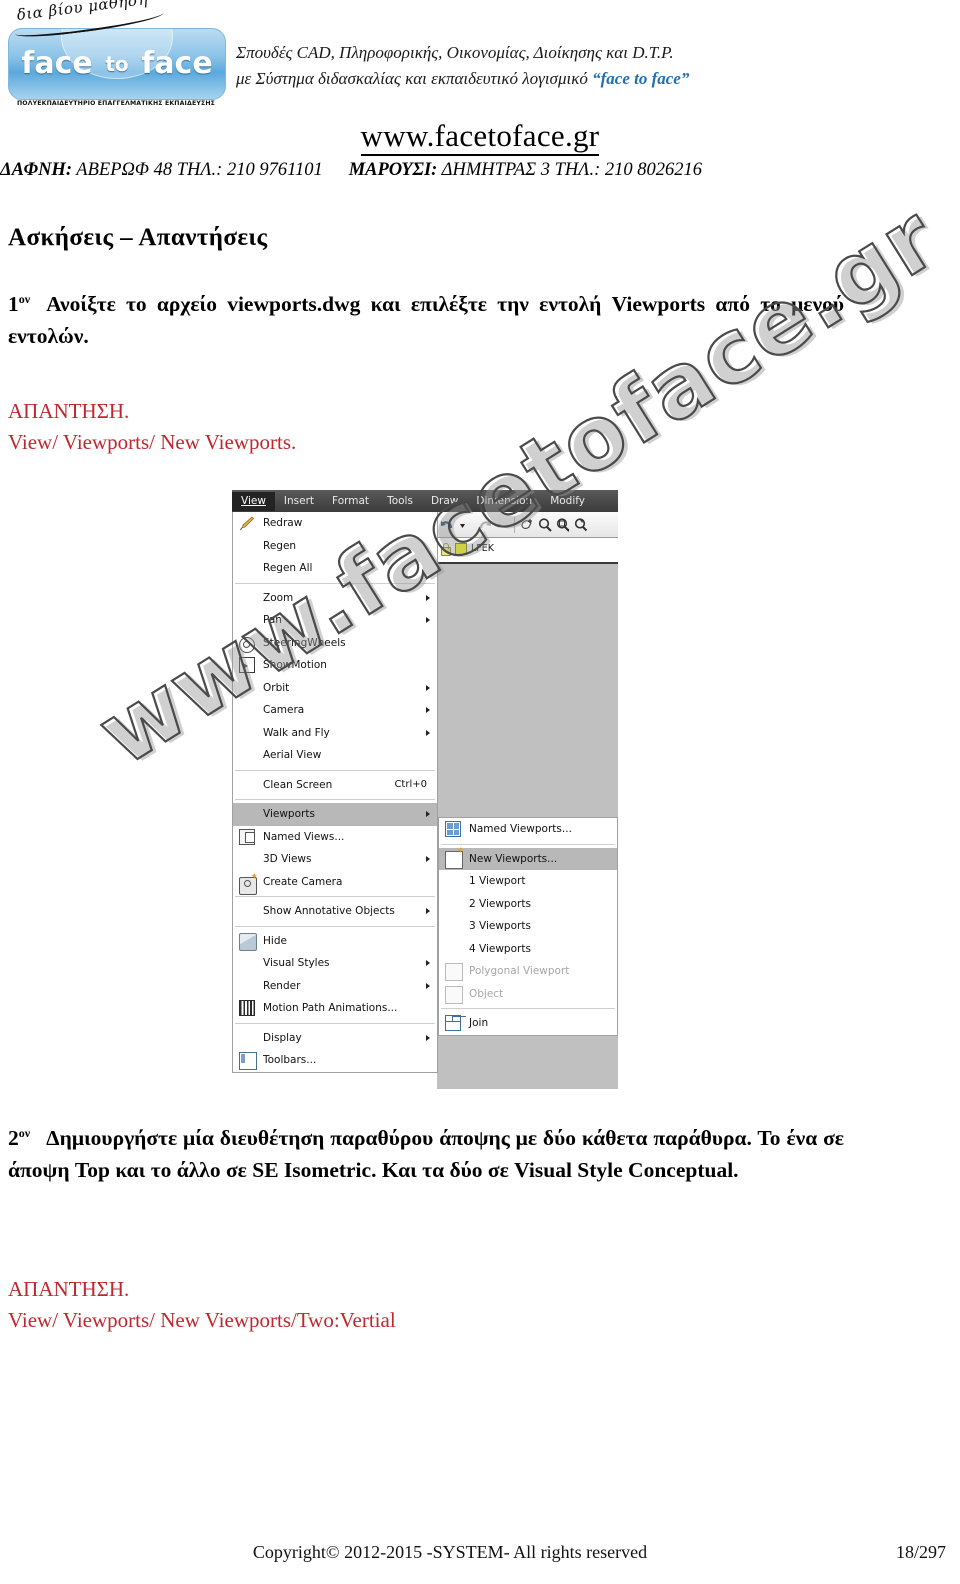 The width and height of the screenshot is (960, 1584). I want to click on logo-word-face-left: face, so click(57, 63).